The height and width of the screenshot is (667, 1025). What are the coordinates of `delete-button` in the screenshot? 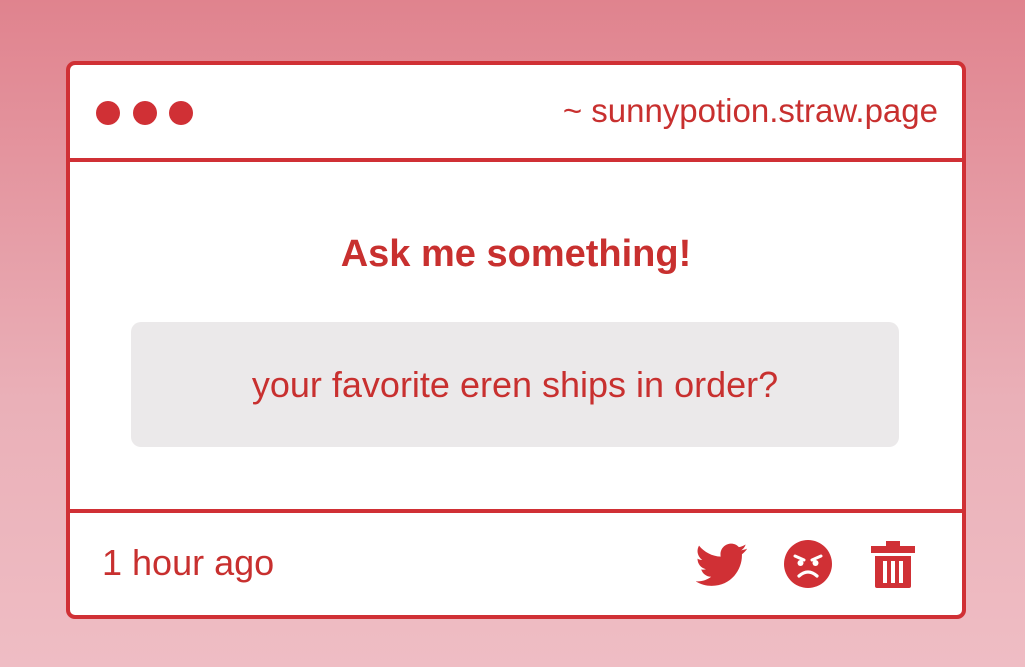 It's located at (893, 564).